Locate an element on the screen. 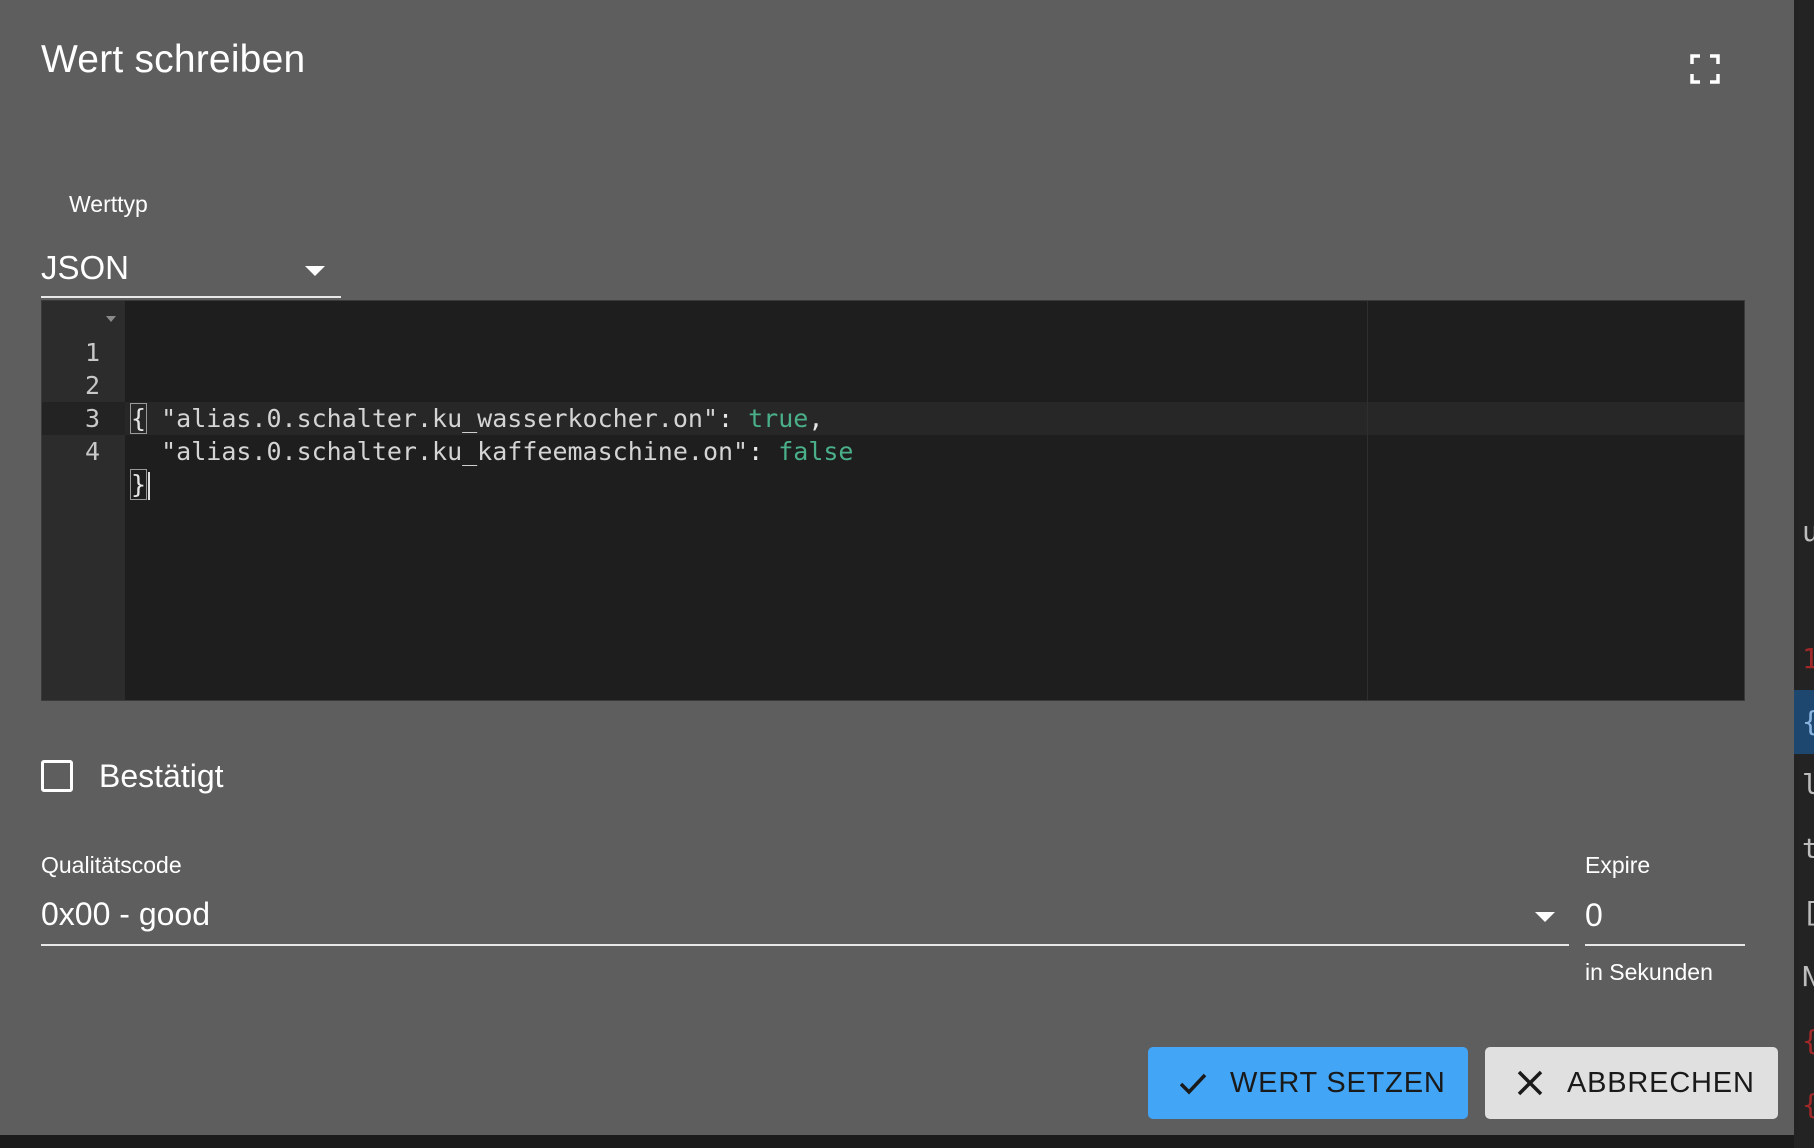 The width and height of the screenshot is (1814, 1148). background-app-strip: u 1 { l t [ N { { is located at coordinates (1804, 574).